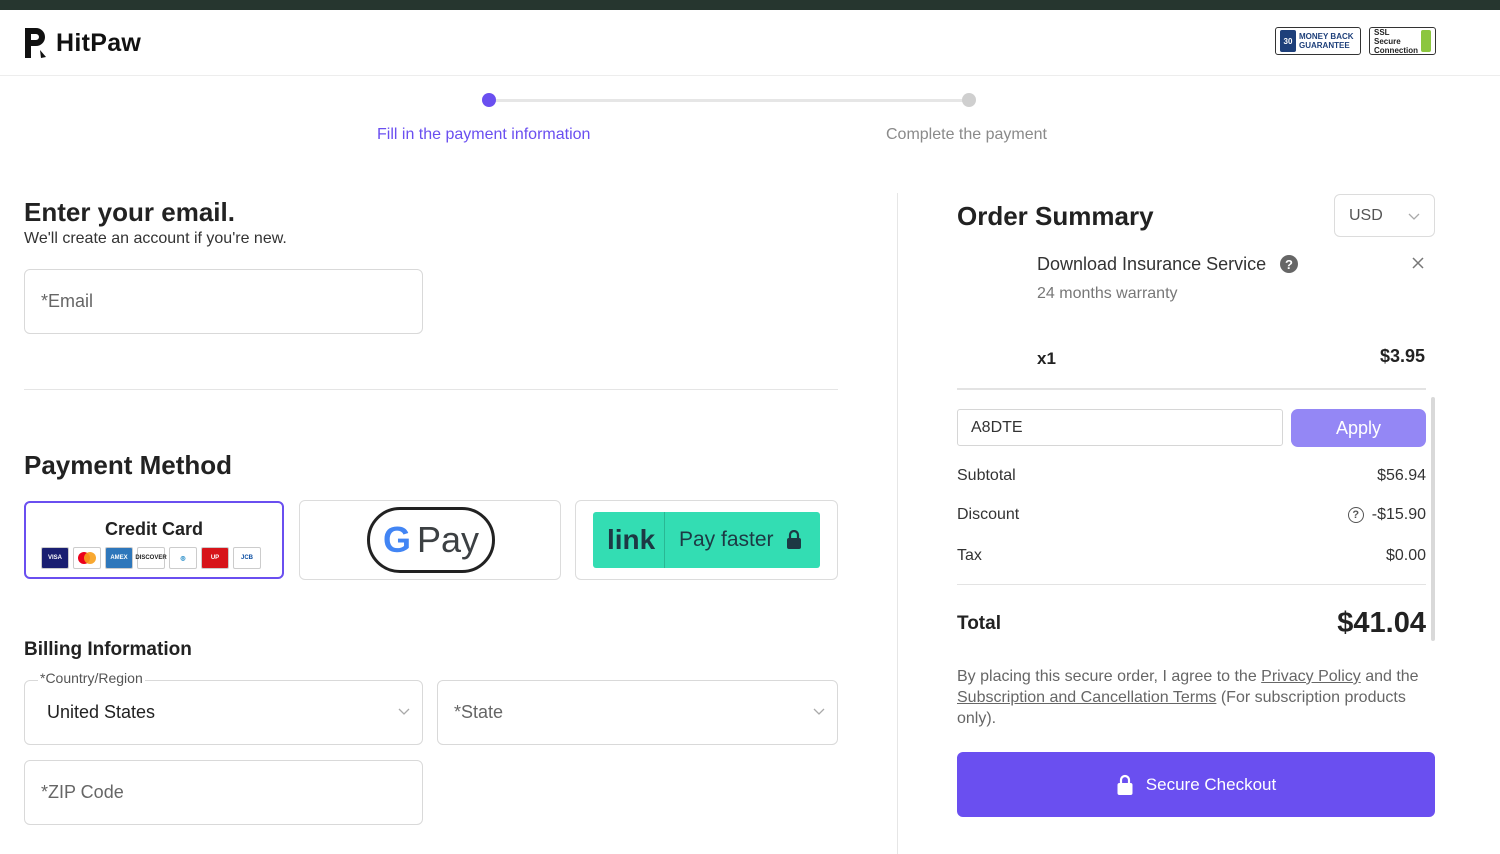  I want to click on diners-club-icon: ◎, so click(183, 558).